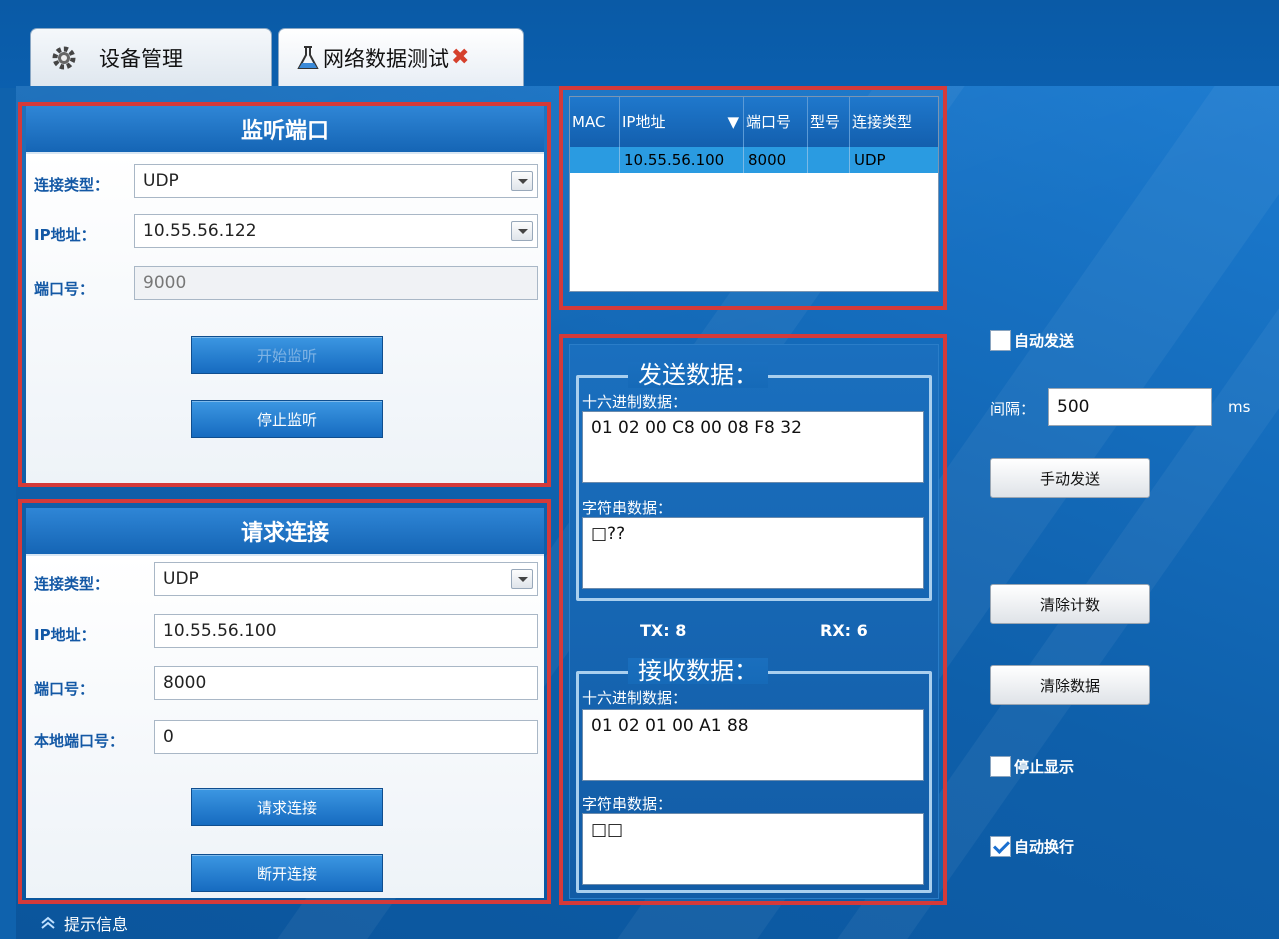 This screenshot has width=1279, height=939. I want to click on clear-count-button: 清除计数, so click(1070, 604).